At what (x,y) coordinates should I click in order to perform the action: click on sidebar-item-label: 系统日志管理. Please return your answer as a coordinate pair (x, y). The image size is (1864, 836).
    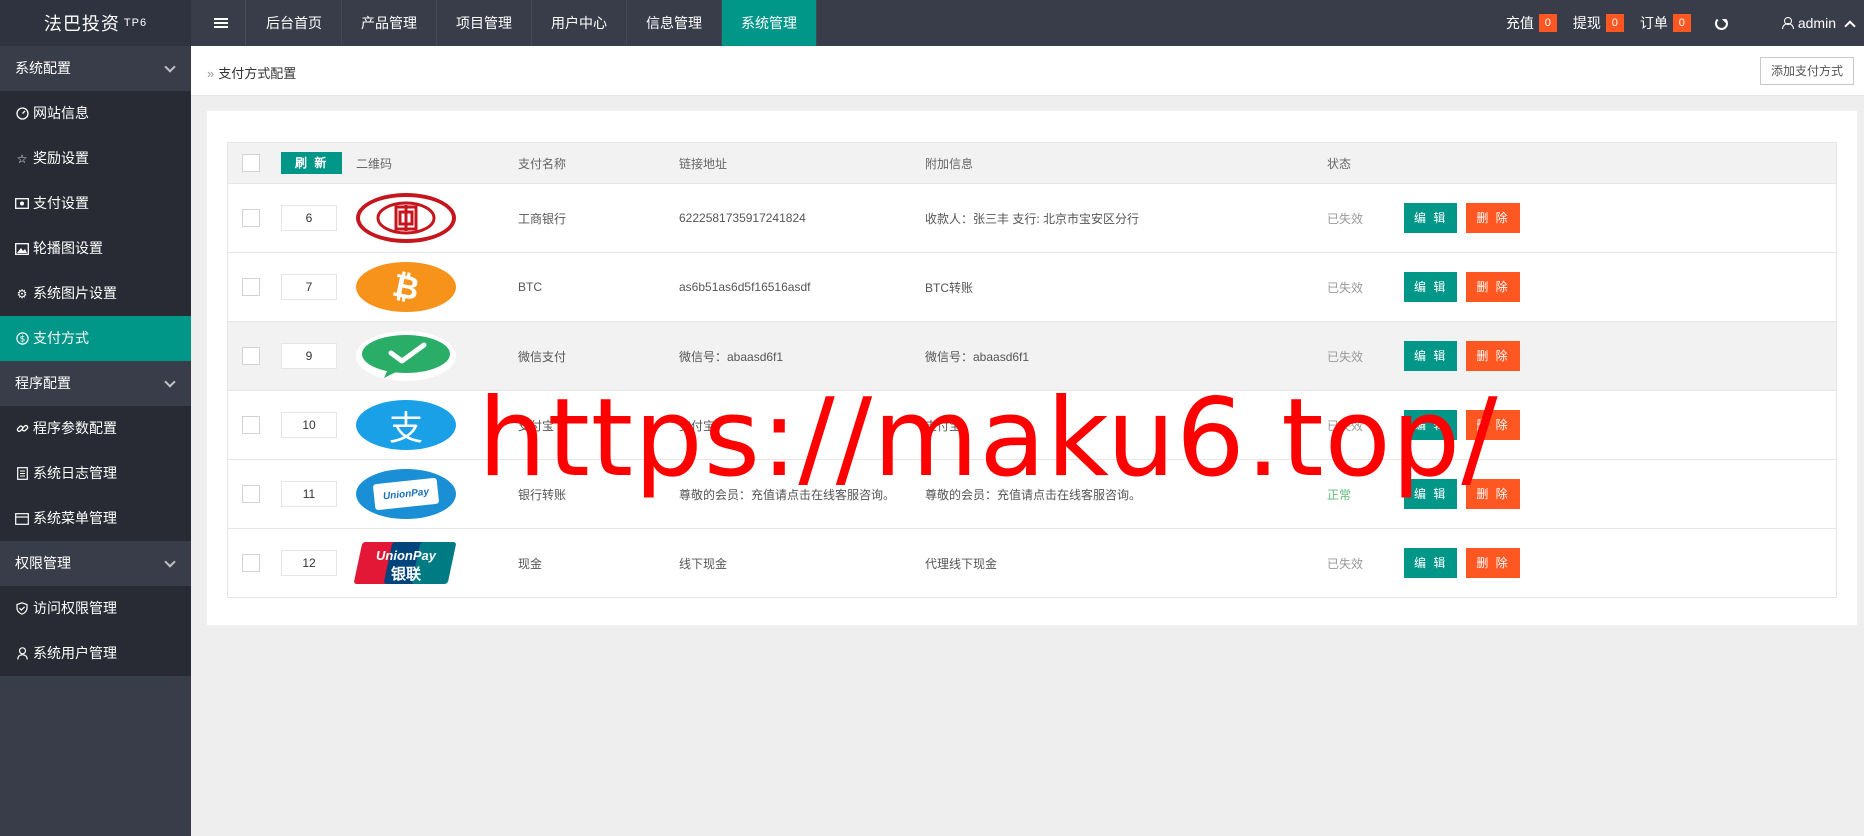
    Looking at the image, I should click on (75, 473).